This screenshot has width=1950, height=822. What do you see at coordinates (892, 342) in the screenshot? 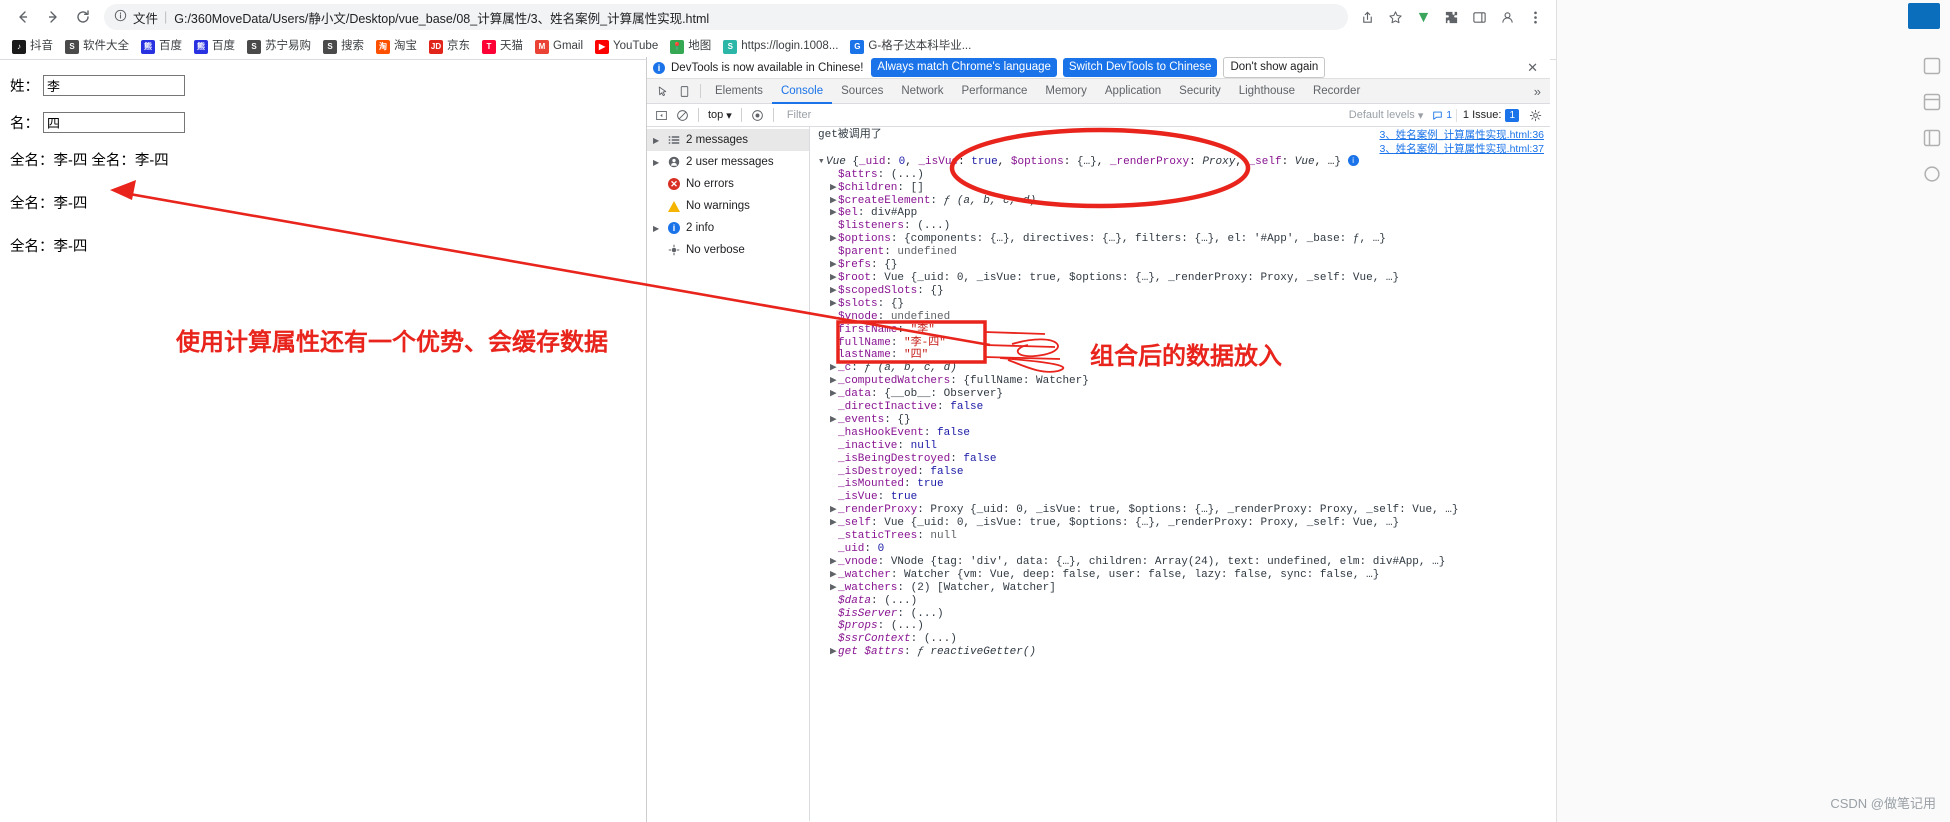
I see `console-property-row: fullName: "李-四"` at bounding box center [892, 342].